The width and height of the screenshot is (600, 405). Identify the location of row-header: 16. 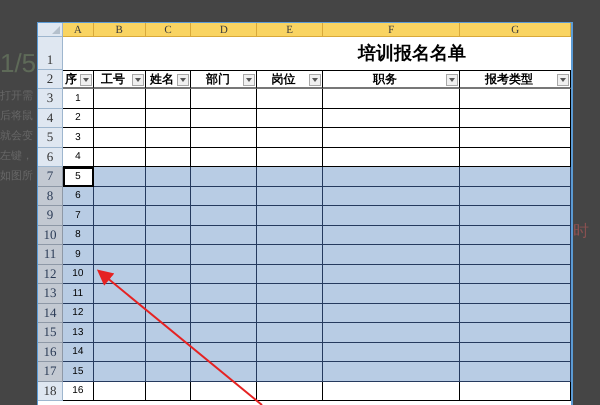
(50, 352).